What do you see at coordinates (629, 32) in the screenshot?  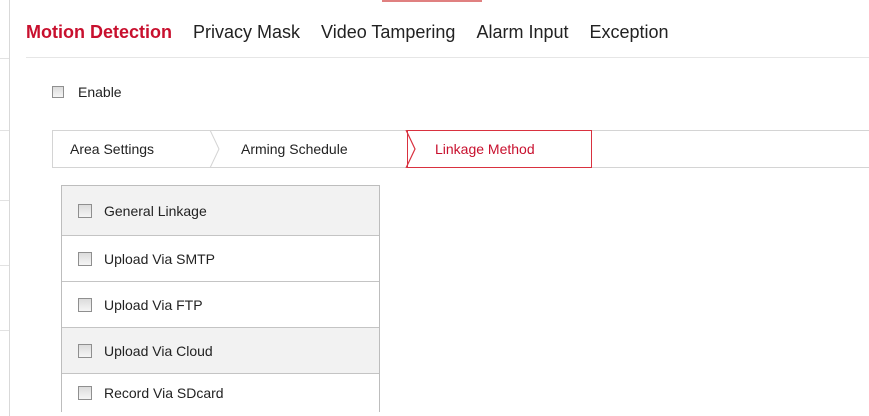 I see `tab-exception: Exception` at bounding box center [629, 32].